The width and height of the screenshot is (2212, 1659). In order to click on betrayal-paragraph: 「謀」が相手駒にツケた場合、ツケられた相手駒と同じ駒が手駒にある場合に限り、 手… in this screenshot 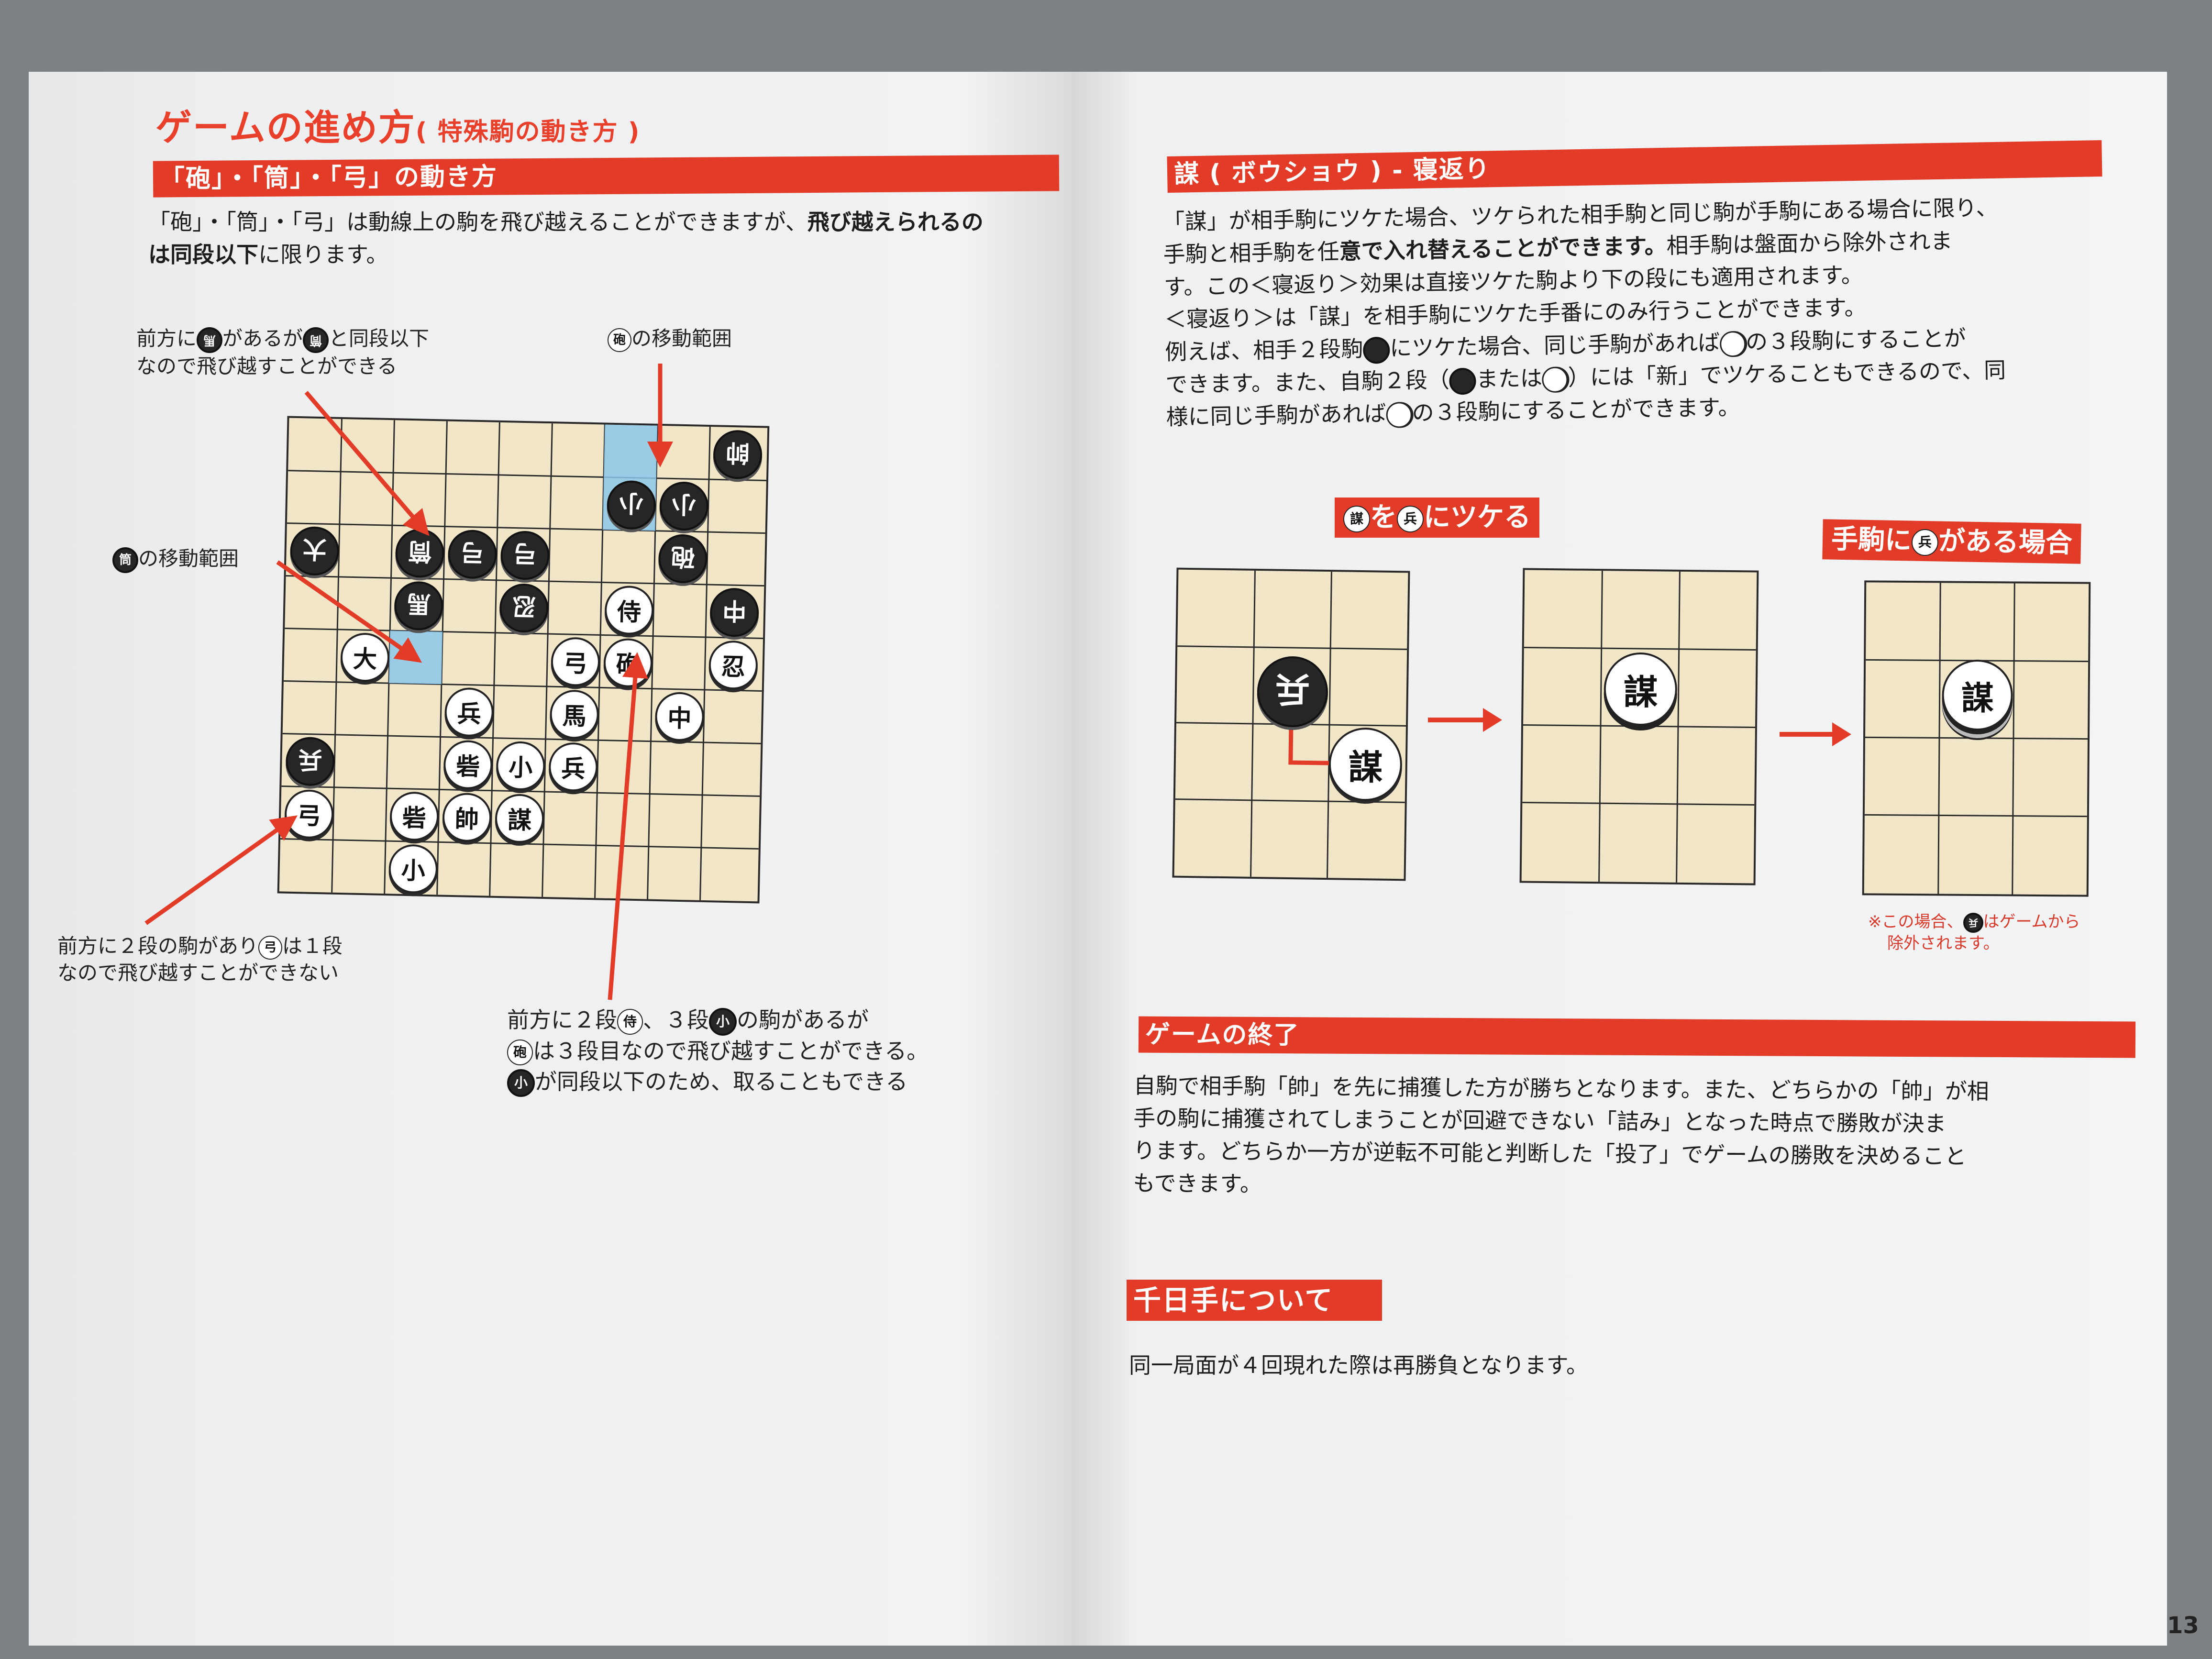, I will do `click(1584, 312)`.